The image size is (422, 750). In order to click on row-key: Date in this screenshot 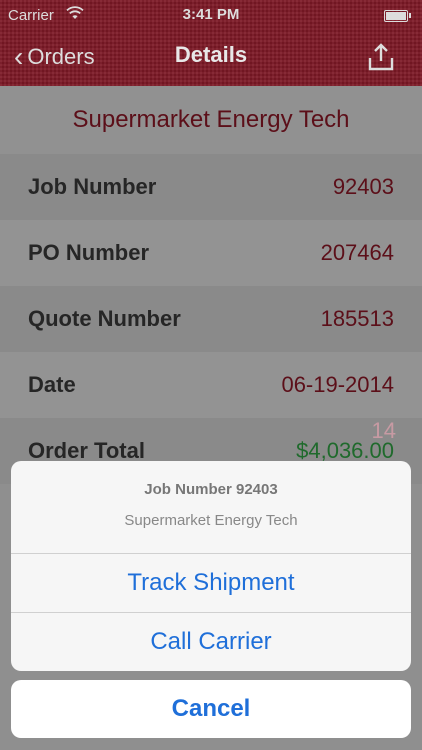, I will do `click(52, 384)`.